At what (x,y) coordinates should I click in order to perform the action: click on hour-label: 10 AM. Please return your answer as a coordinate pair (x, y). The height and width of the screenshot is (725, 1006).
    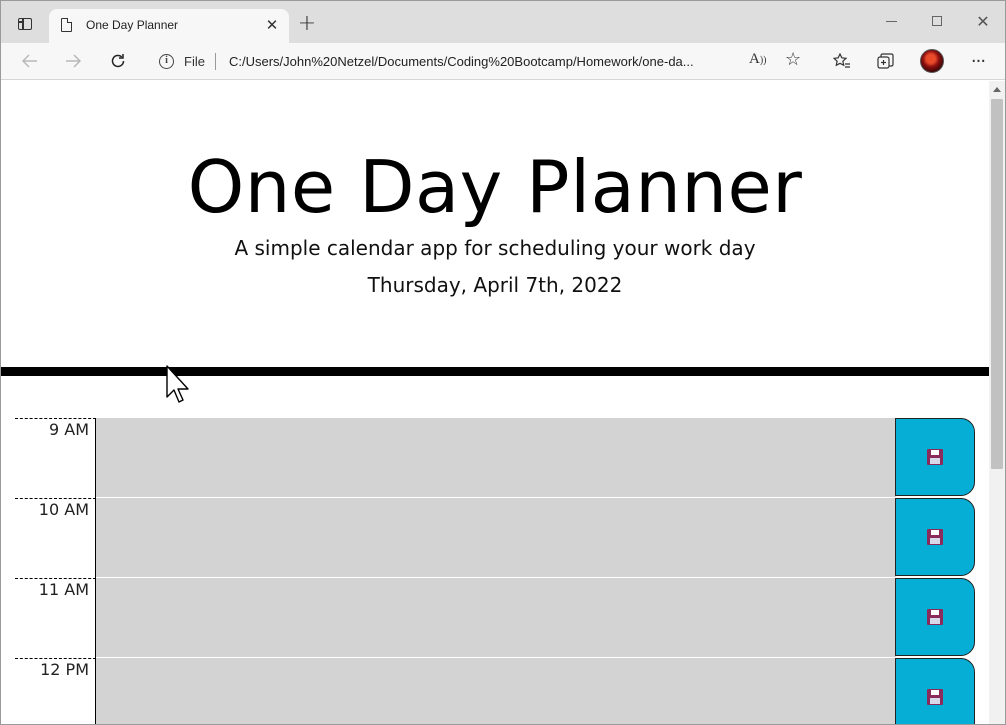
    Looking at the image, I should click on (55, 538).